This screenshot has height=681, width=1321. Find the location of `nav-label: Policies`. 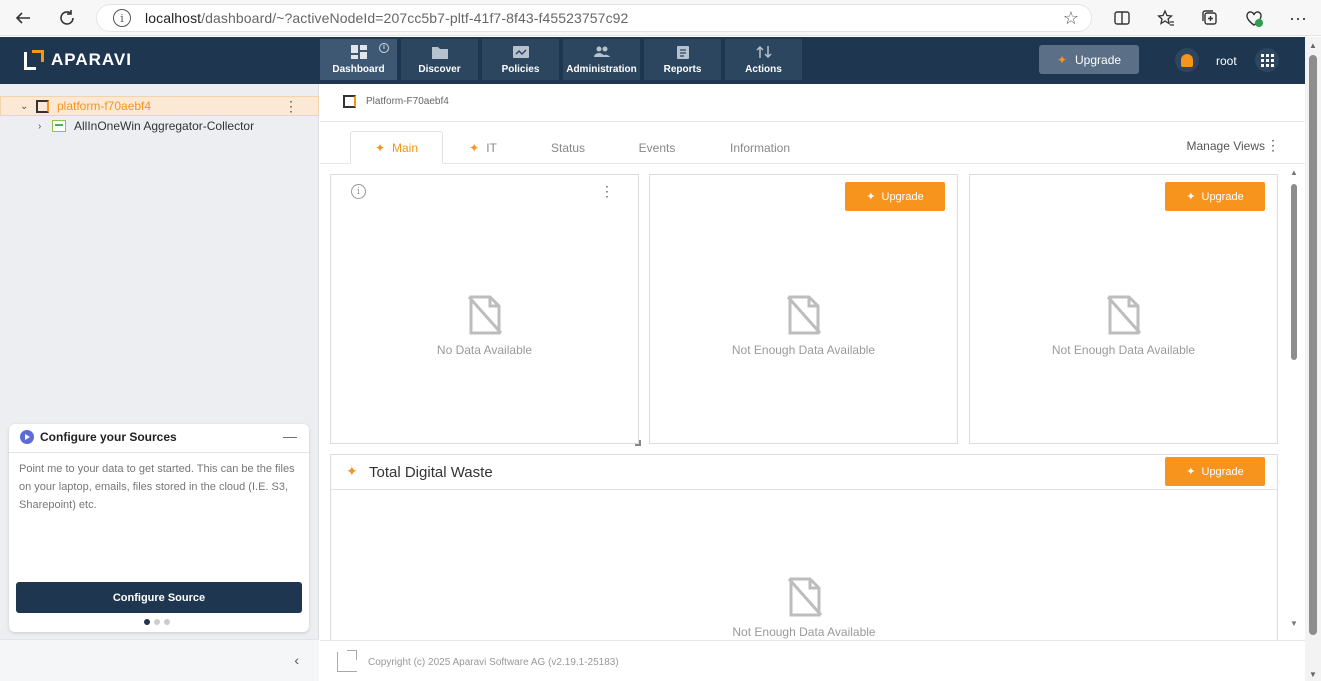

nav-label: Policies is located at coordinates (520, 69).